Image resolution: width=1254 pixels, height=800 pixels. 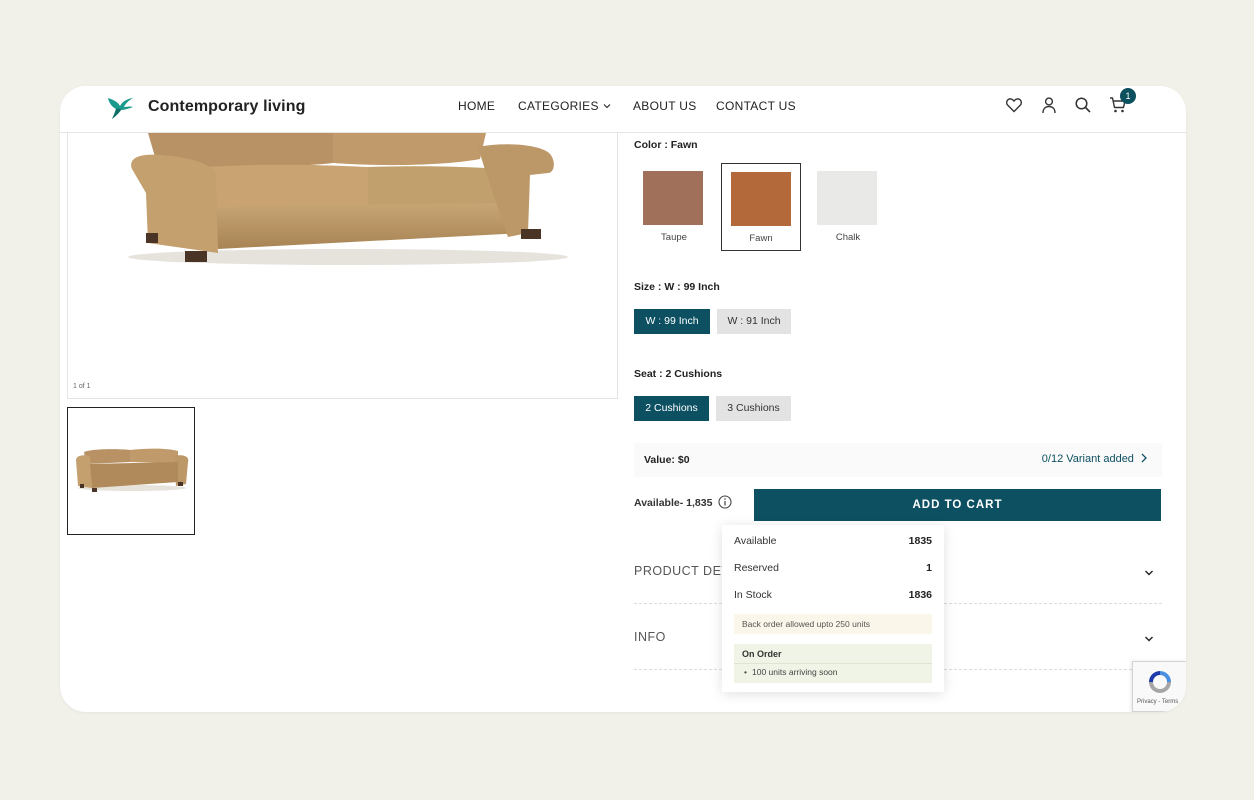 I want to click on sofa-thumbnail-image, so click(x=132, y=470).